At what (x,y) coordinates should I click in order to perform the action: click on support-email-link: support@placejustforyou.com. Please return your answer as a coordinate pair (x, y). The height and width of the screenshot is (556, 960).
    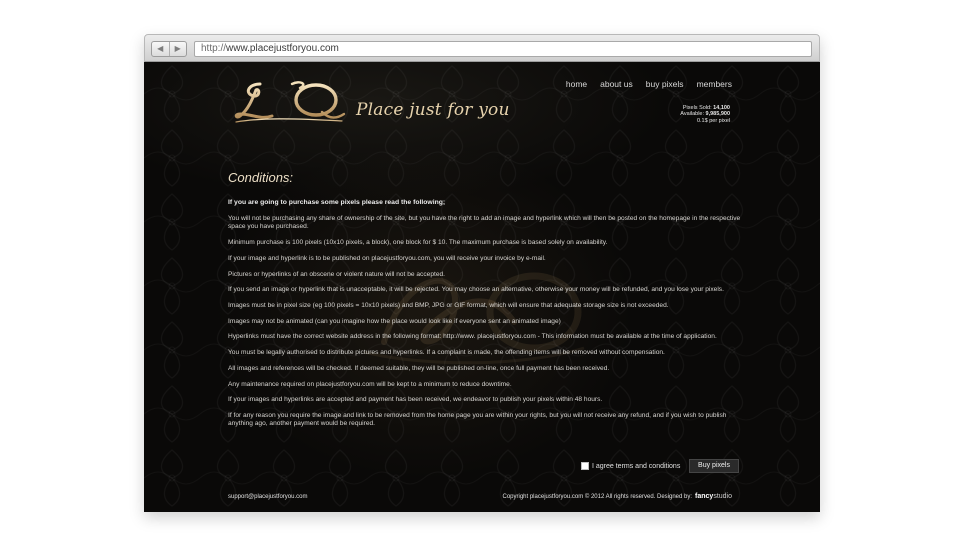
    Looking at the image, I should click on (267, 497).